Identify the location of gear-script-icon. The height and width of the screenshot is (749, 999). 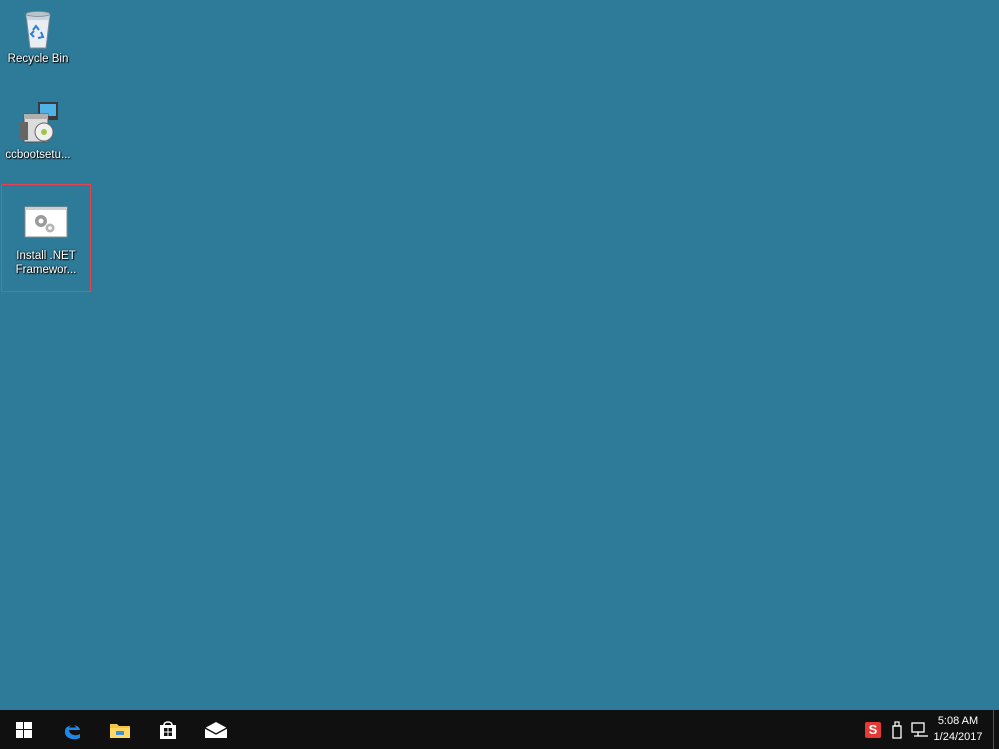
(46, 225).